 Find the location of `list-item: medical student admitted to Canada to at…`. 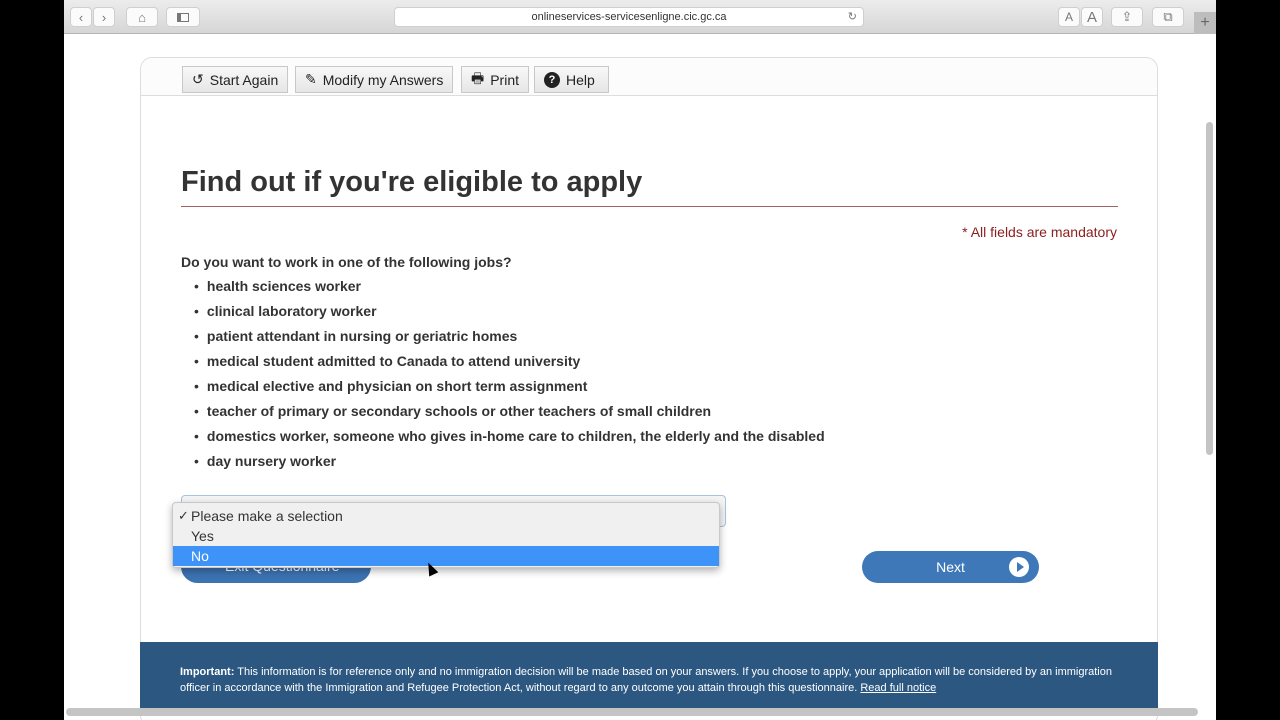

list-item: medical student admitted to Canada to at… is located at coordinates (509, 365).